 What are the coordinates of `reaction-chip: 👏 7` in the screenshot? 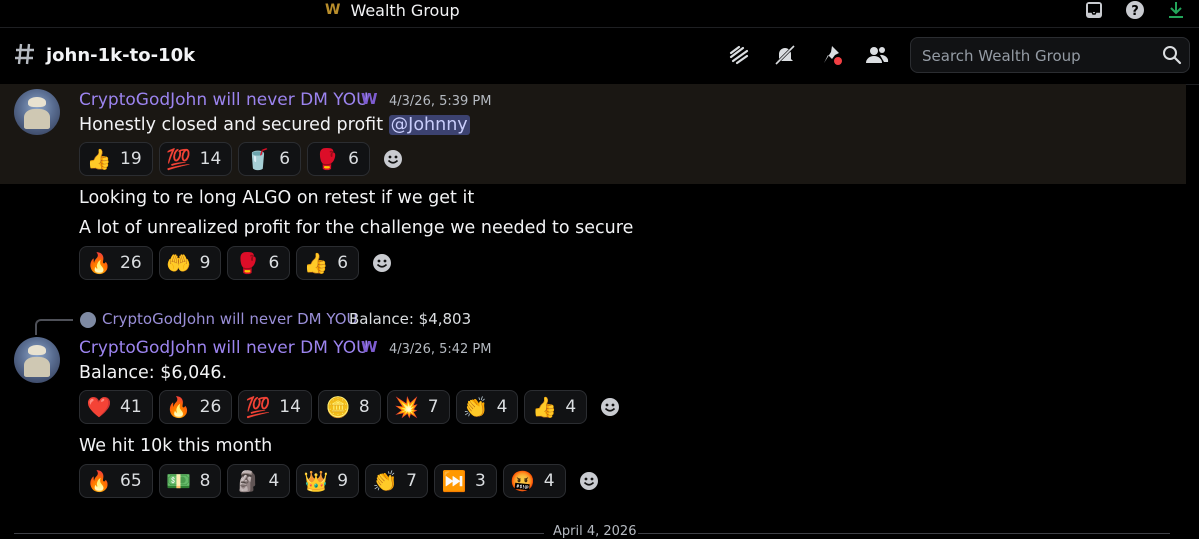 It's located at (396, 481).